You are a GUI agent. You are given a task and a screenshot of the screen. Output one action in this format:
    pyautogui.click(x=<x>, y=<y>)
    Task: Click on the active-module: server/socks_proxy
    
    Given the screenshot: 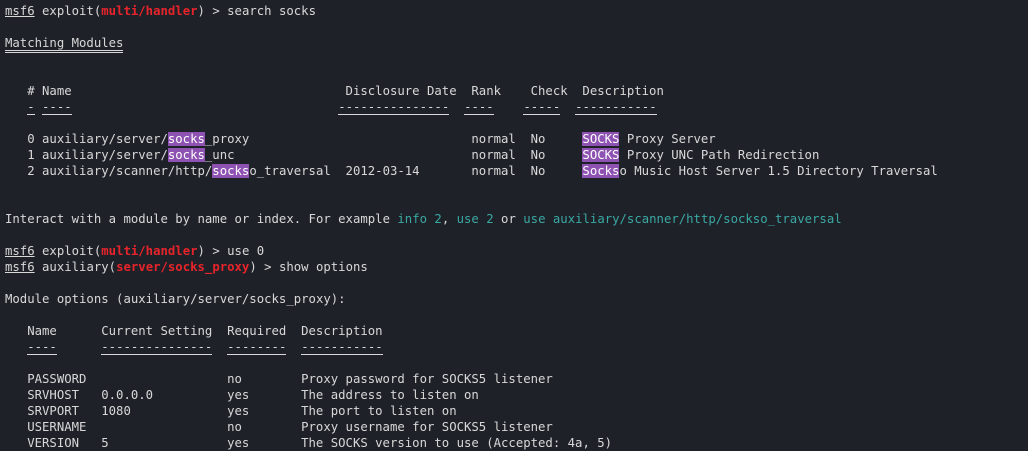 What is the action you would take?
    pyautogui.click(x=183, y=267)
    